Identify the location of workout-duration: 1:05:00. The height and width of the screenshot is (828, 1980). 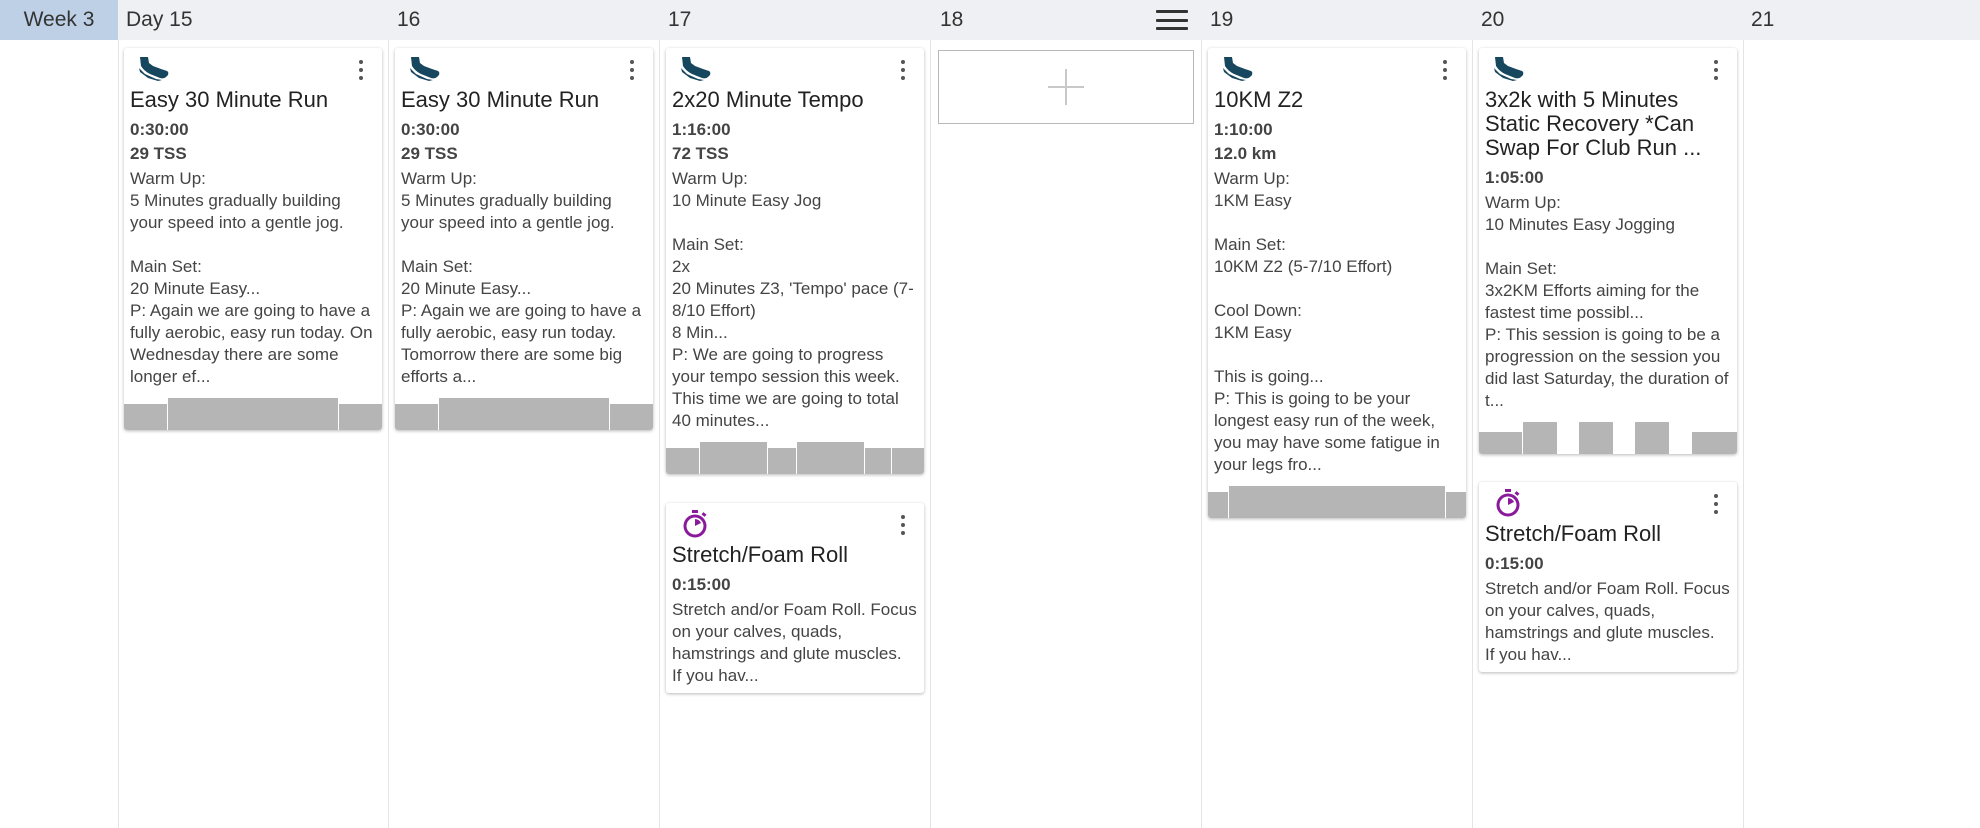
(1514, 177).